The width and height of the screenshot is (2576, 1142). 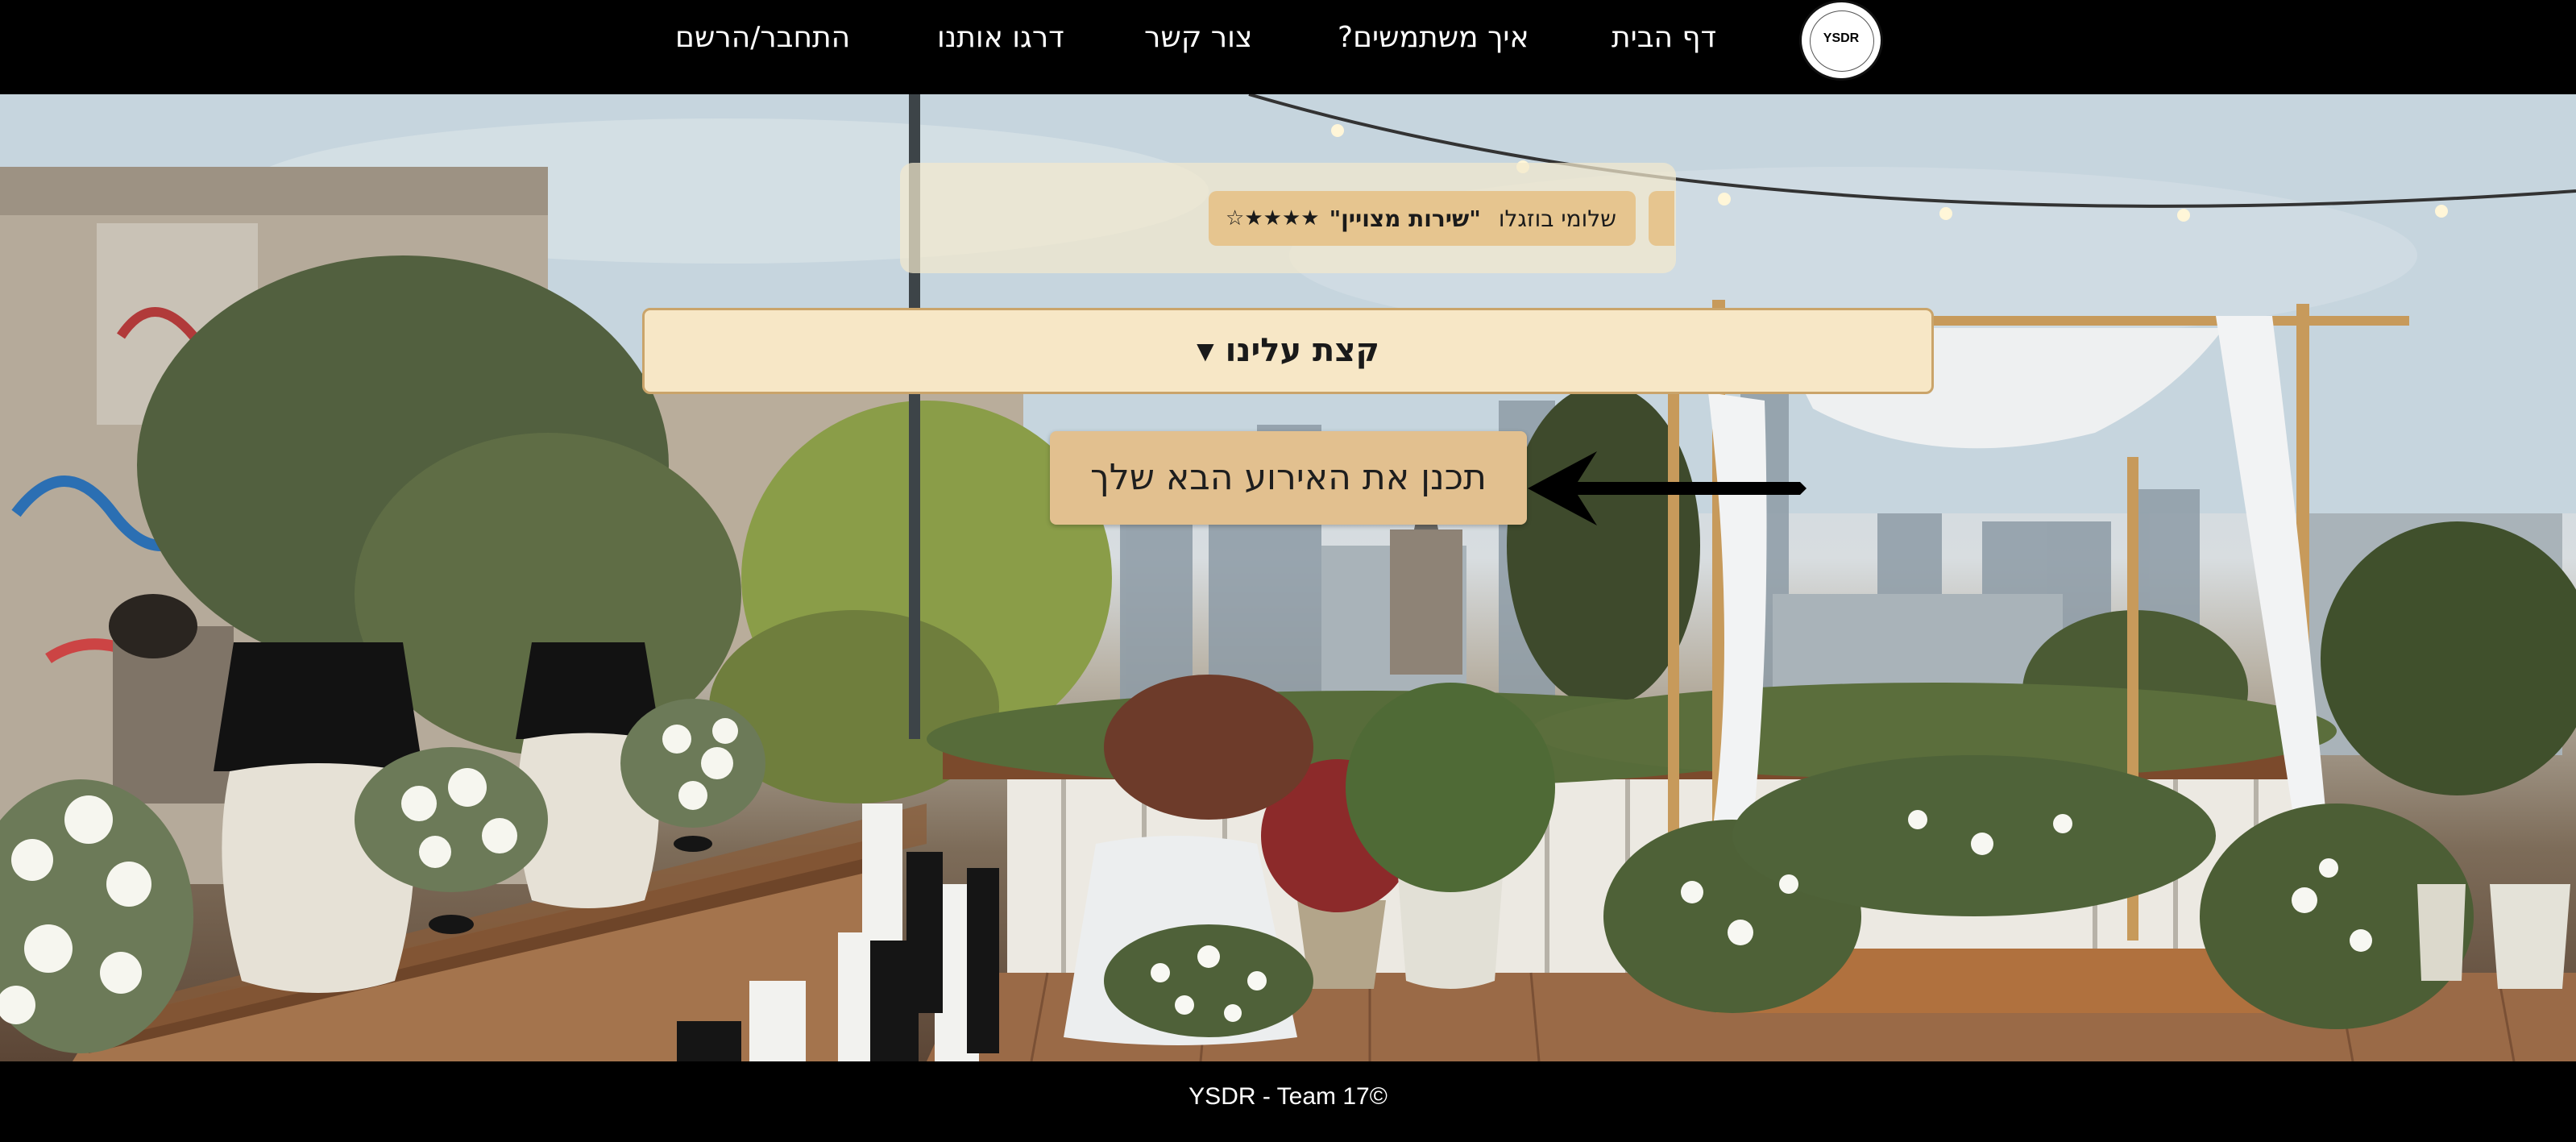 I want to click on review-card: שלומי בוזגלו "שירות מצויין" ★★★★☆, so click(x=1422, y=218).